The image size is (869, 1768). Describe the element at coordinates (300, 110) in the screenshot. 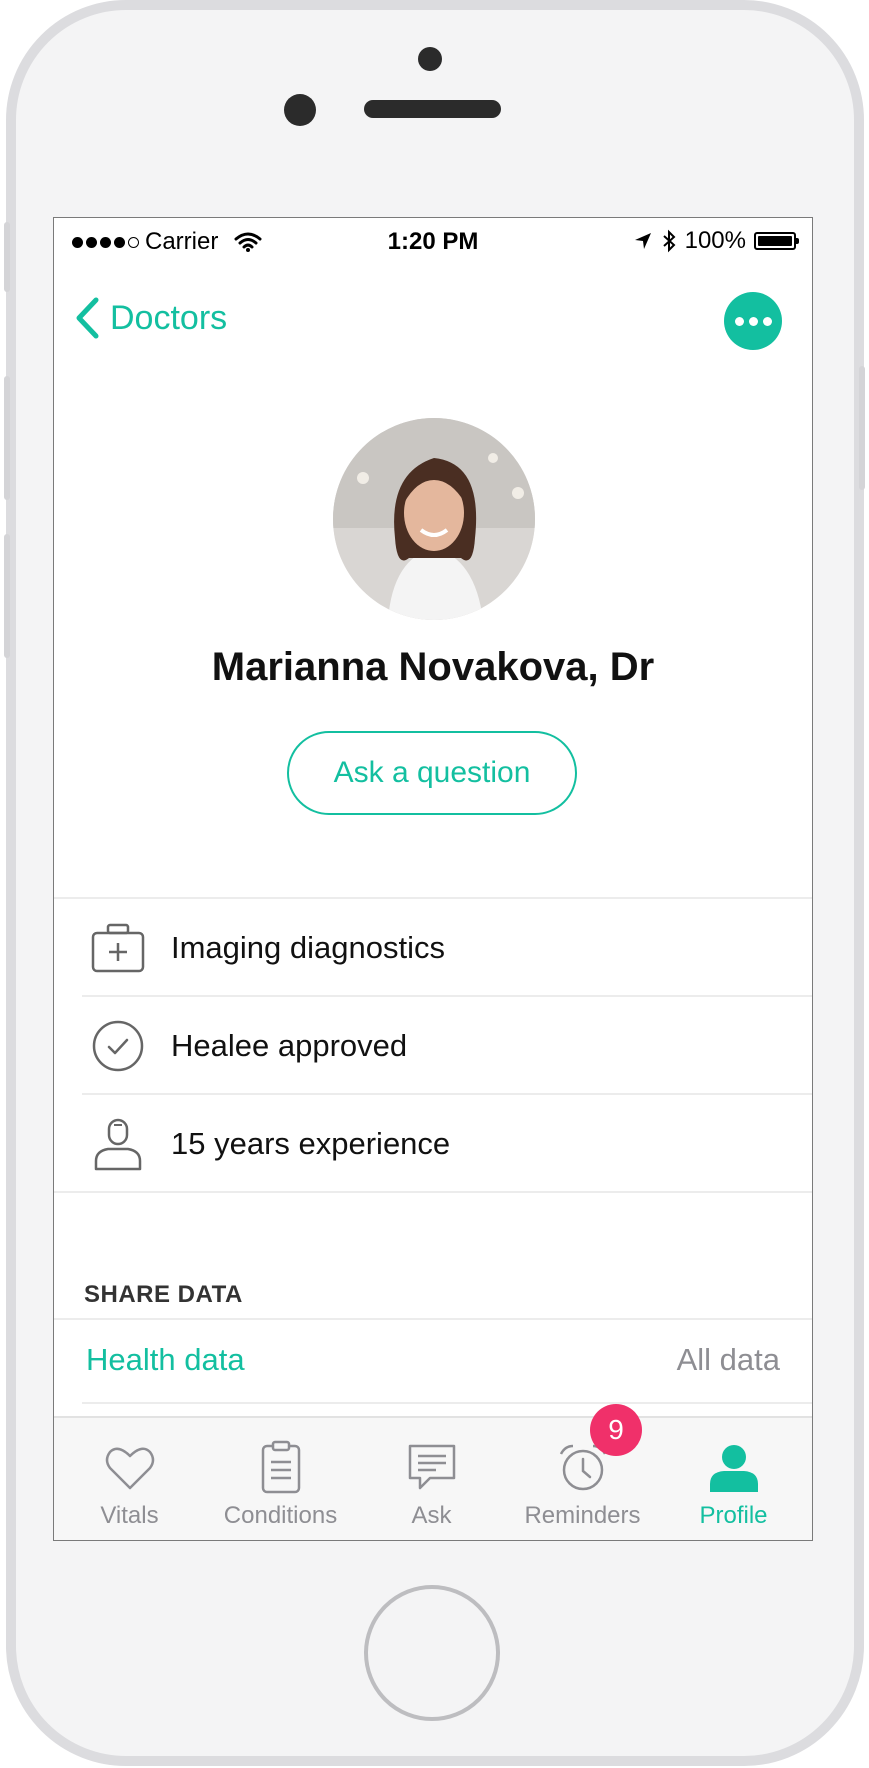

I see `front-camera` at that location.